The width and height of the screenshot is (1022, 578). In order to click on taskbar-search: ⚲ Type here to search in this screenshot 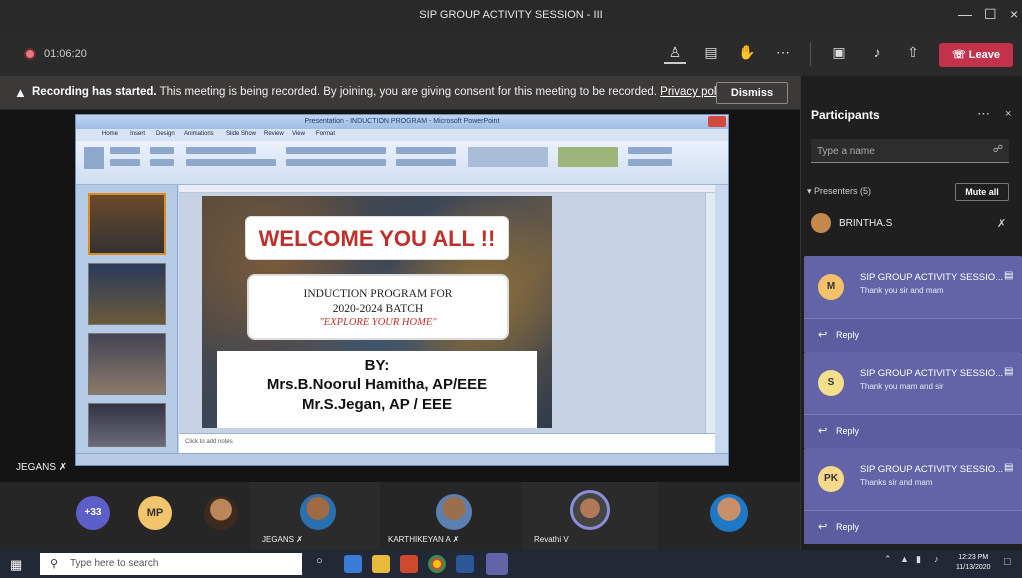, I will do `click(171, 564)`.